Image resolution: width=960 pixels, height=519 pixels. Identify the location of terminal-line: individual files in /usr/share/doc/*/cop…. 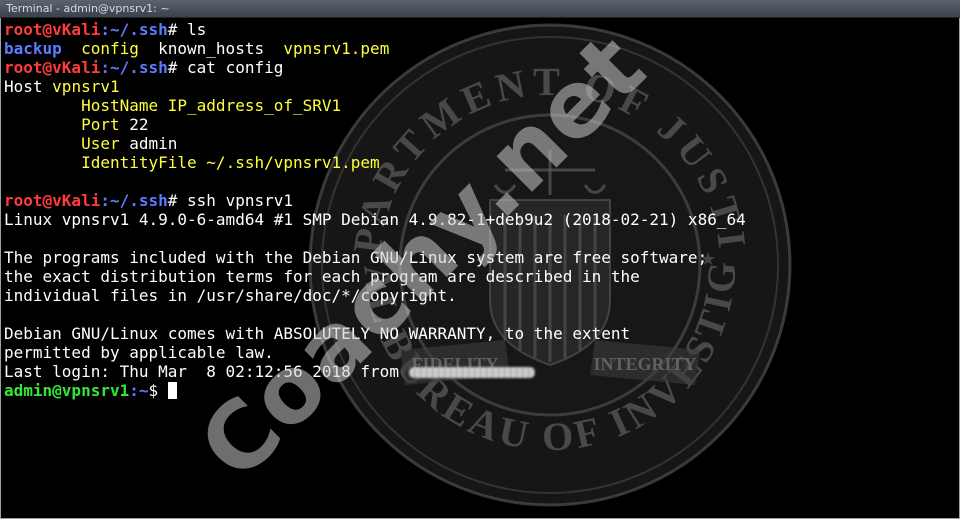
(230, 295).